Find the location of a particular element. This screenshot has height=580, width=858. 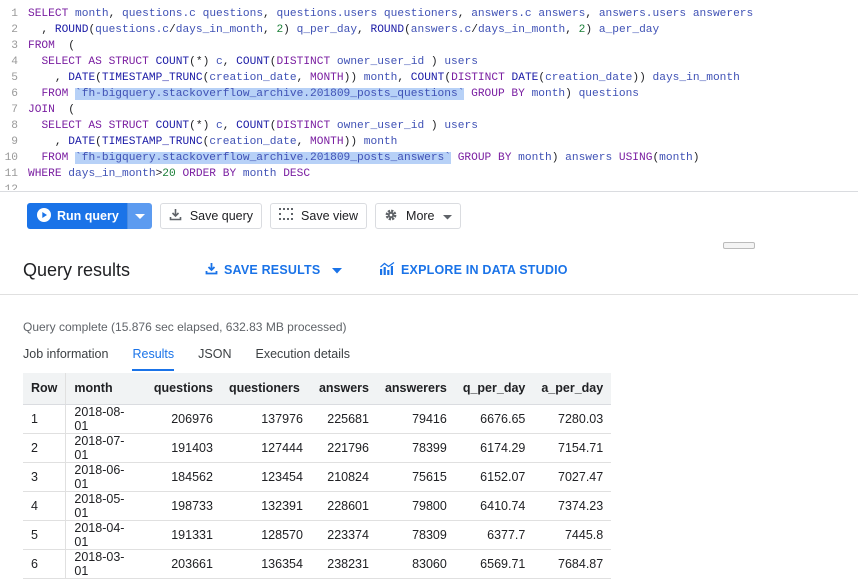

answerers-cell: 79800 is located at coordinates (415, 506).